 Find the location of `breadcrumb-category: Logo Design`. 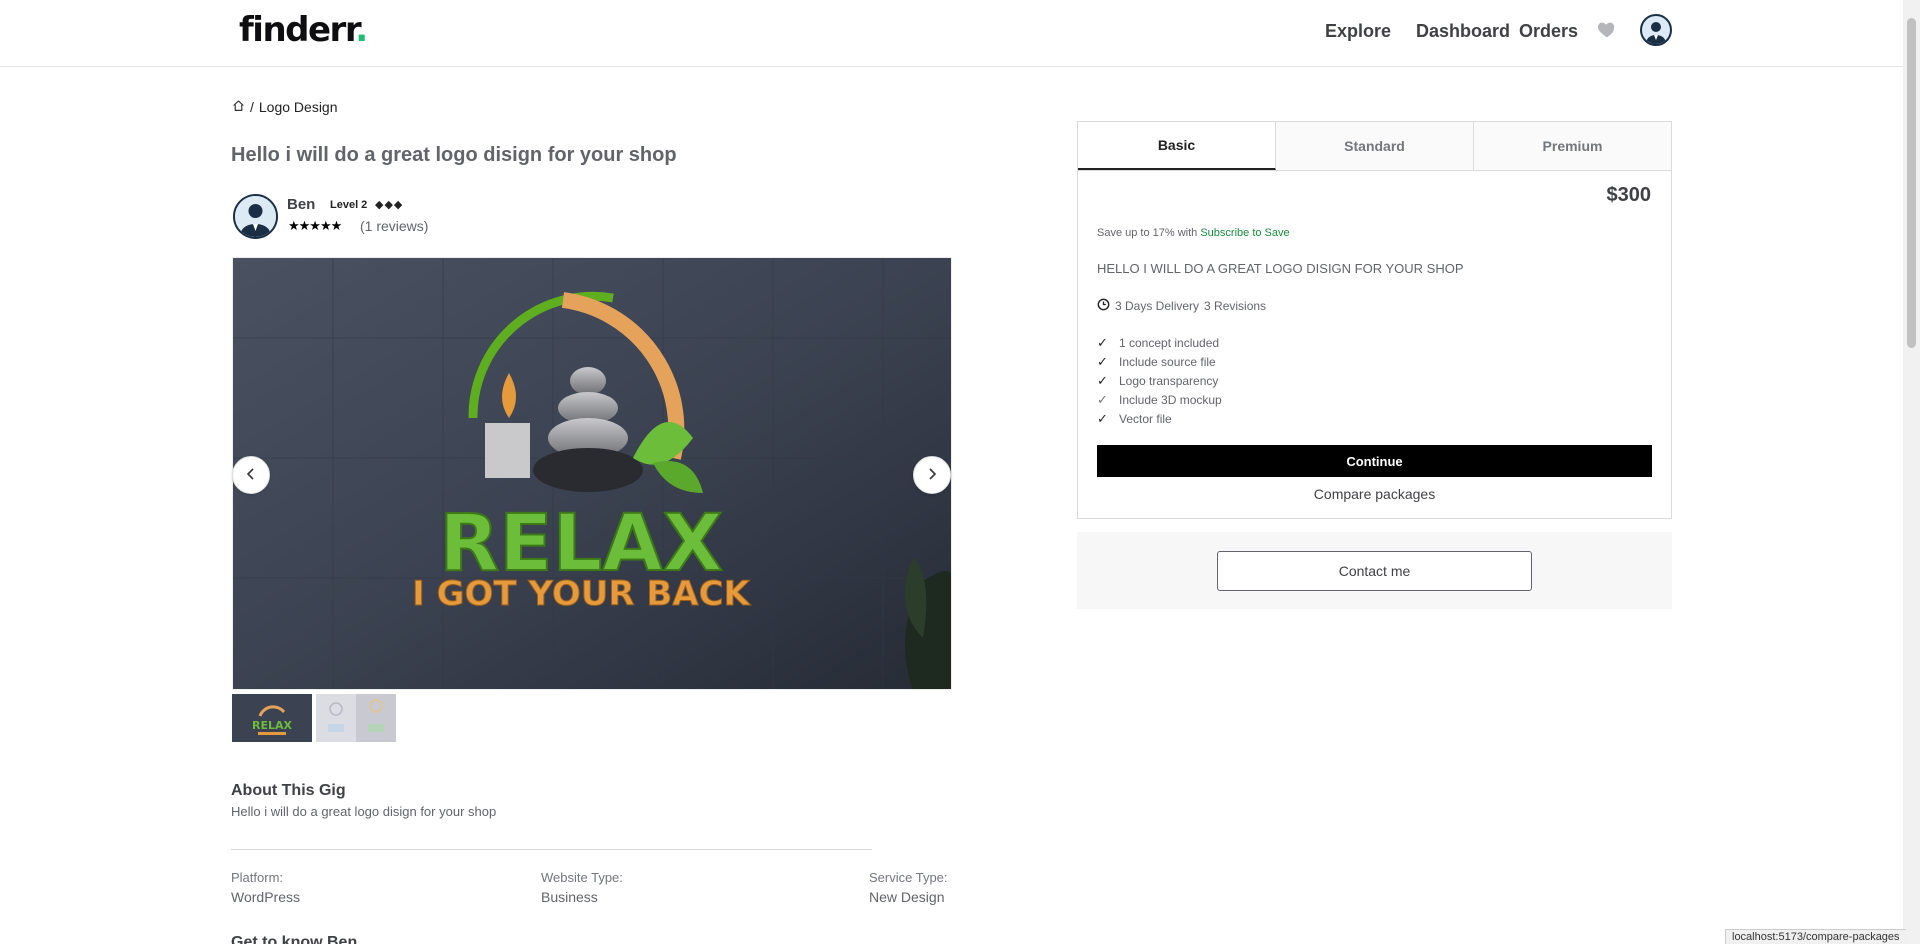

breadcrumb-category: Logo Design is located at coordinates (298, 107).